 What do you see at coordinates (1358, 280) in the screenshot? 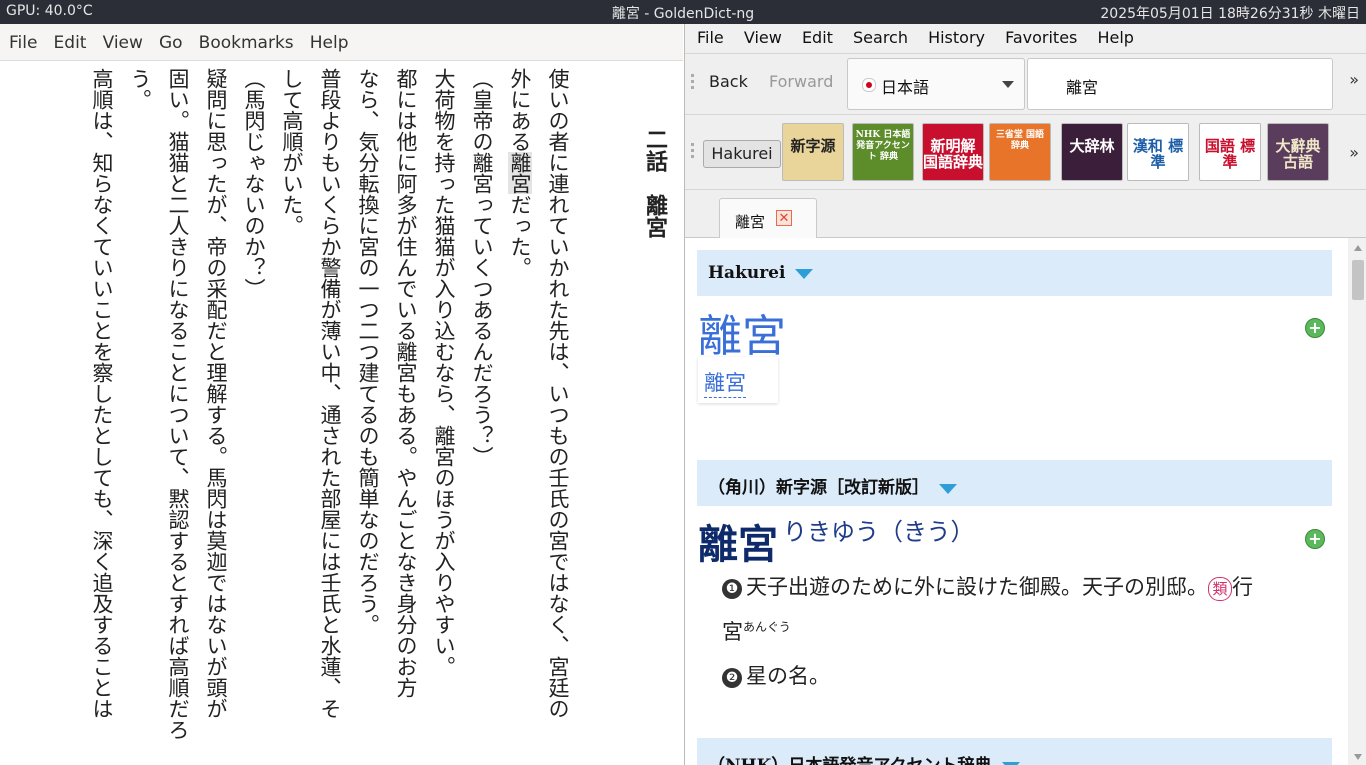
I see `scroll-thumb` at bounding box center [1358, 280].